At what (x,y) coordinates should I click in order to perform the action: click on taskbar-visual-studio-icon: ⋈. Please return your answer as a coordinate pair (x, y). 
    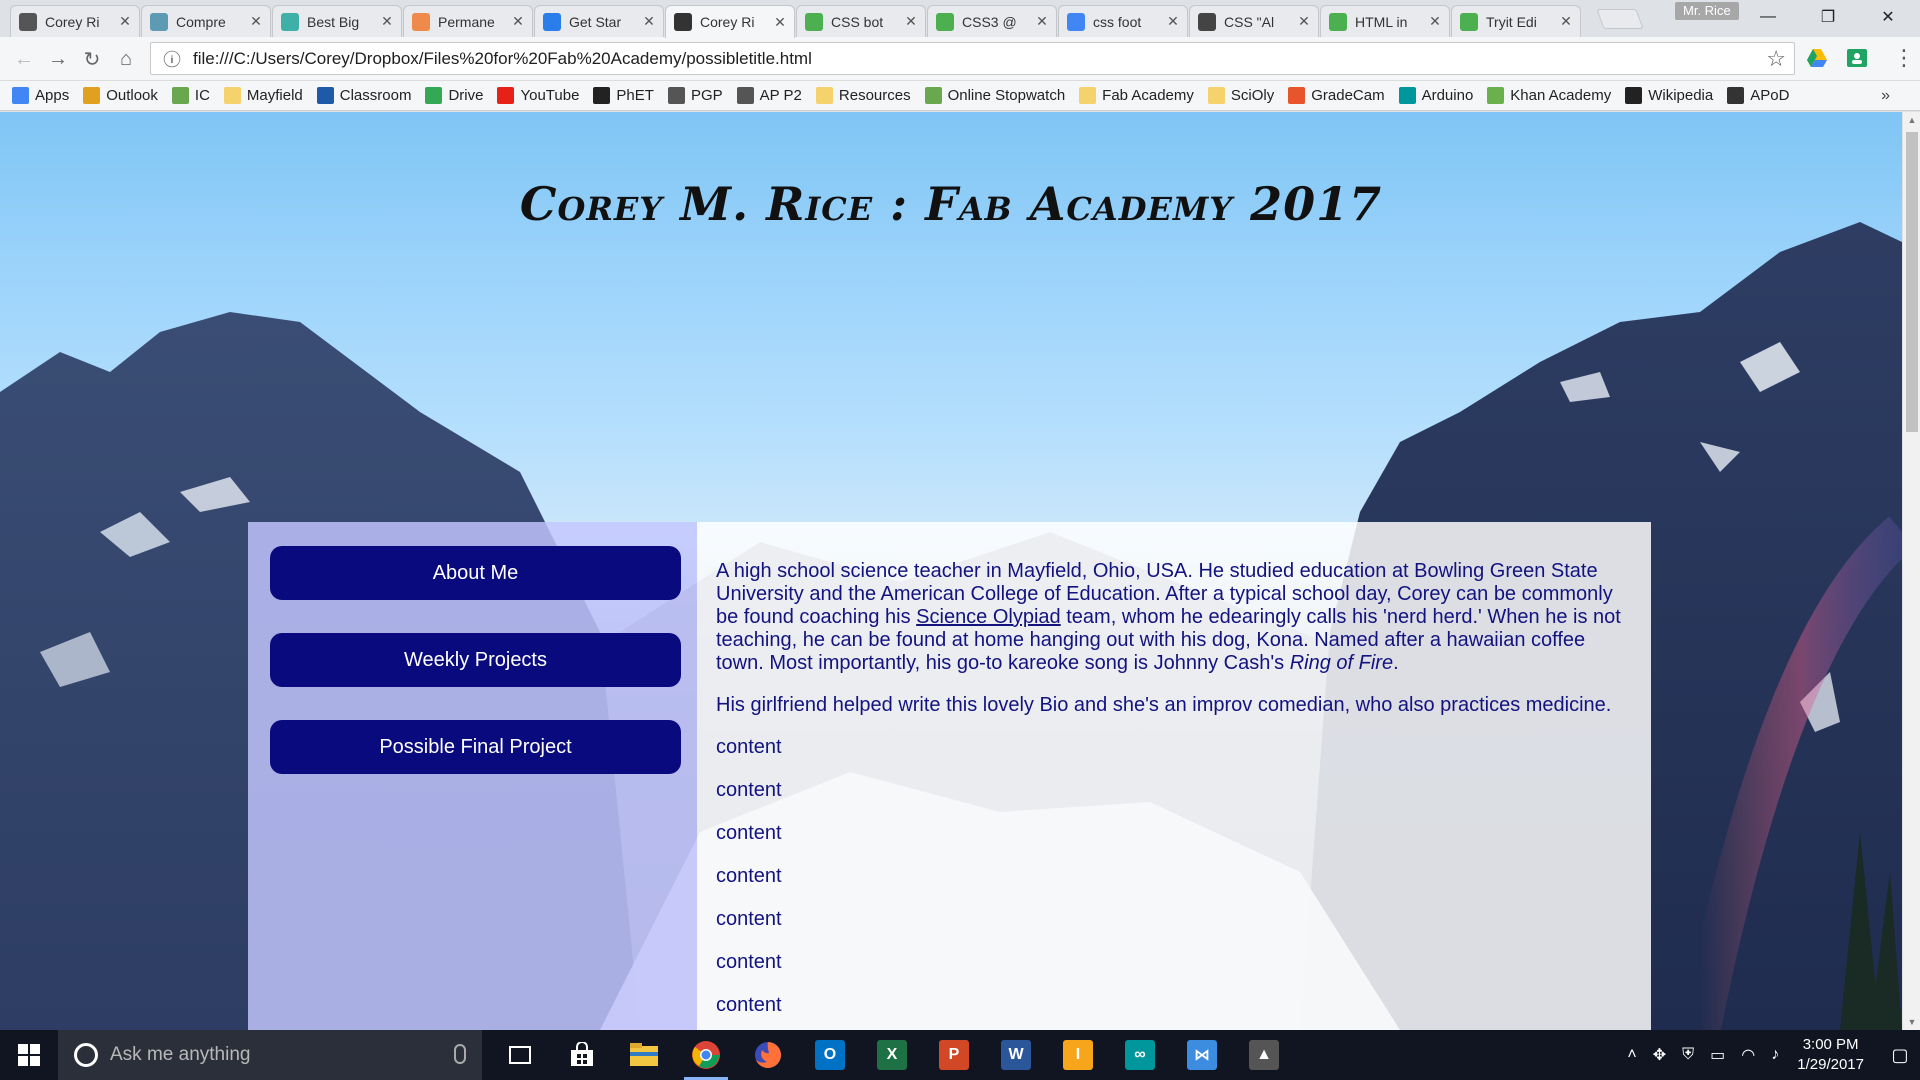
    Looking at the image, I should click on (1202, 1055).